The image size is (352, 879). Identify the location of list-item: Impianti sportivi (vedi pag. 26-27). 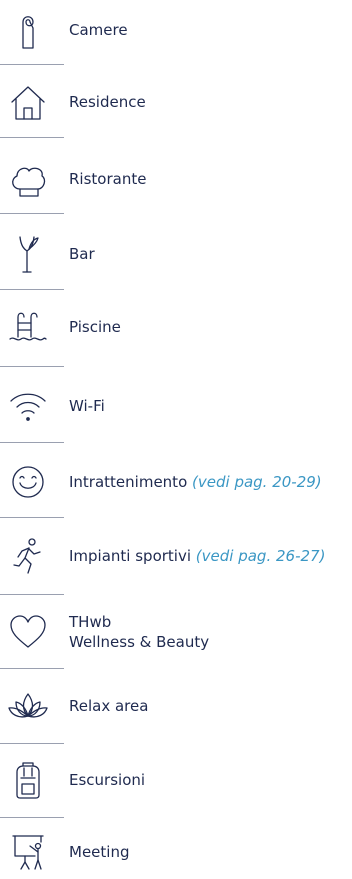
(176, 556).